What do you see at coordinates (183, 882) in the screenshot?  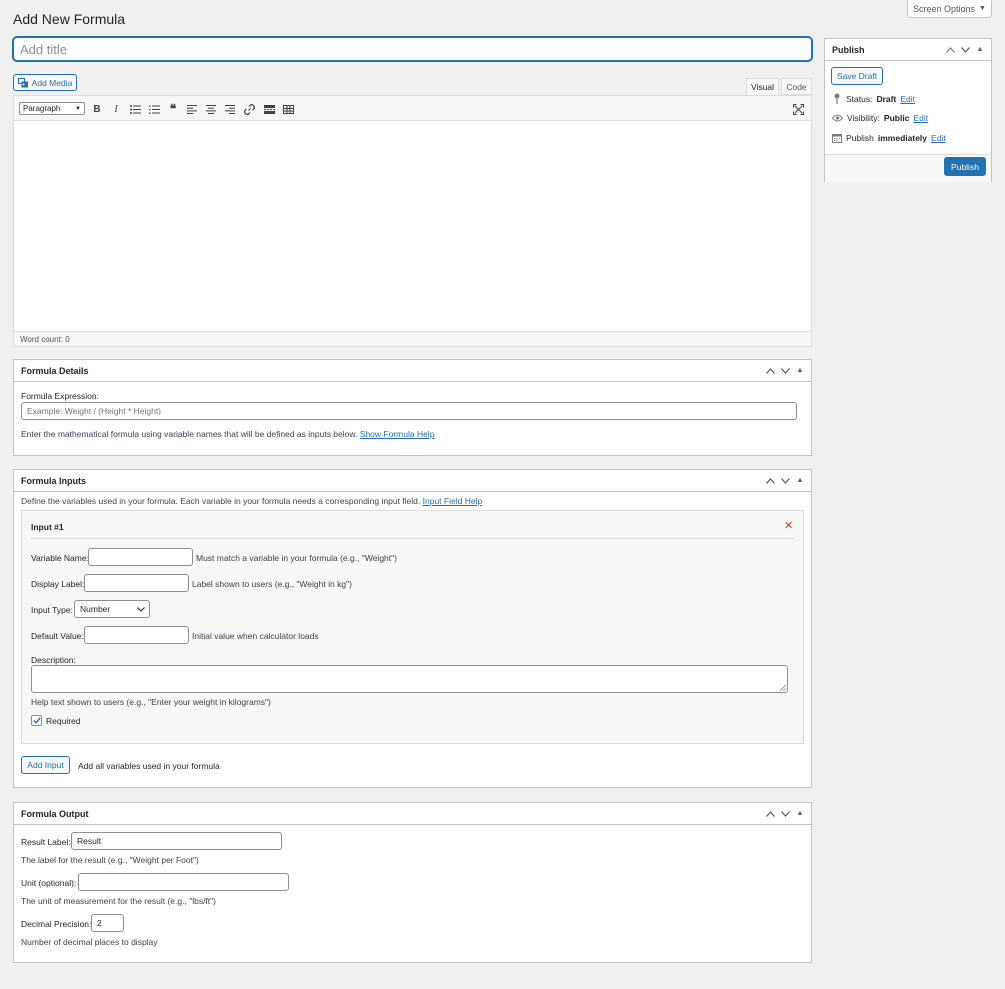 I see `unit-input` at bounding box center [183, 882].